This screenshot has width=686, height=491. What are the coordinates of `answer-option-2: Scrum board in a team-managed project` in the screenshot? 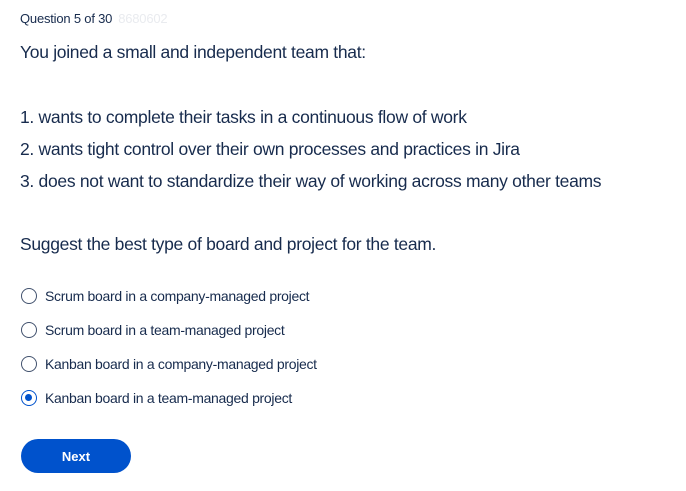 It's located at (153, 330).